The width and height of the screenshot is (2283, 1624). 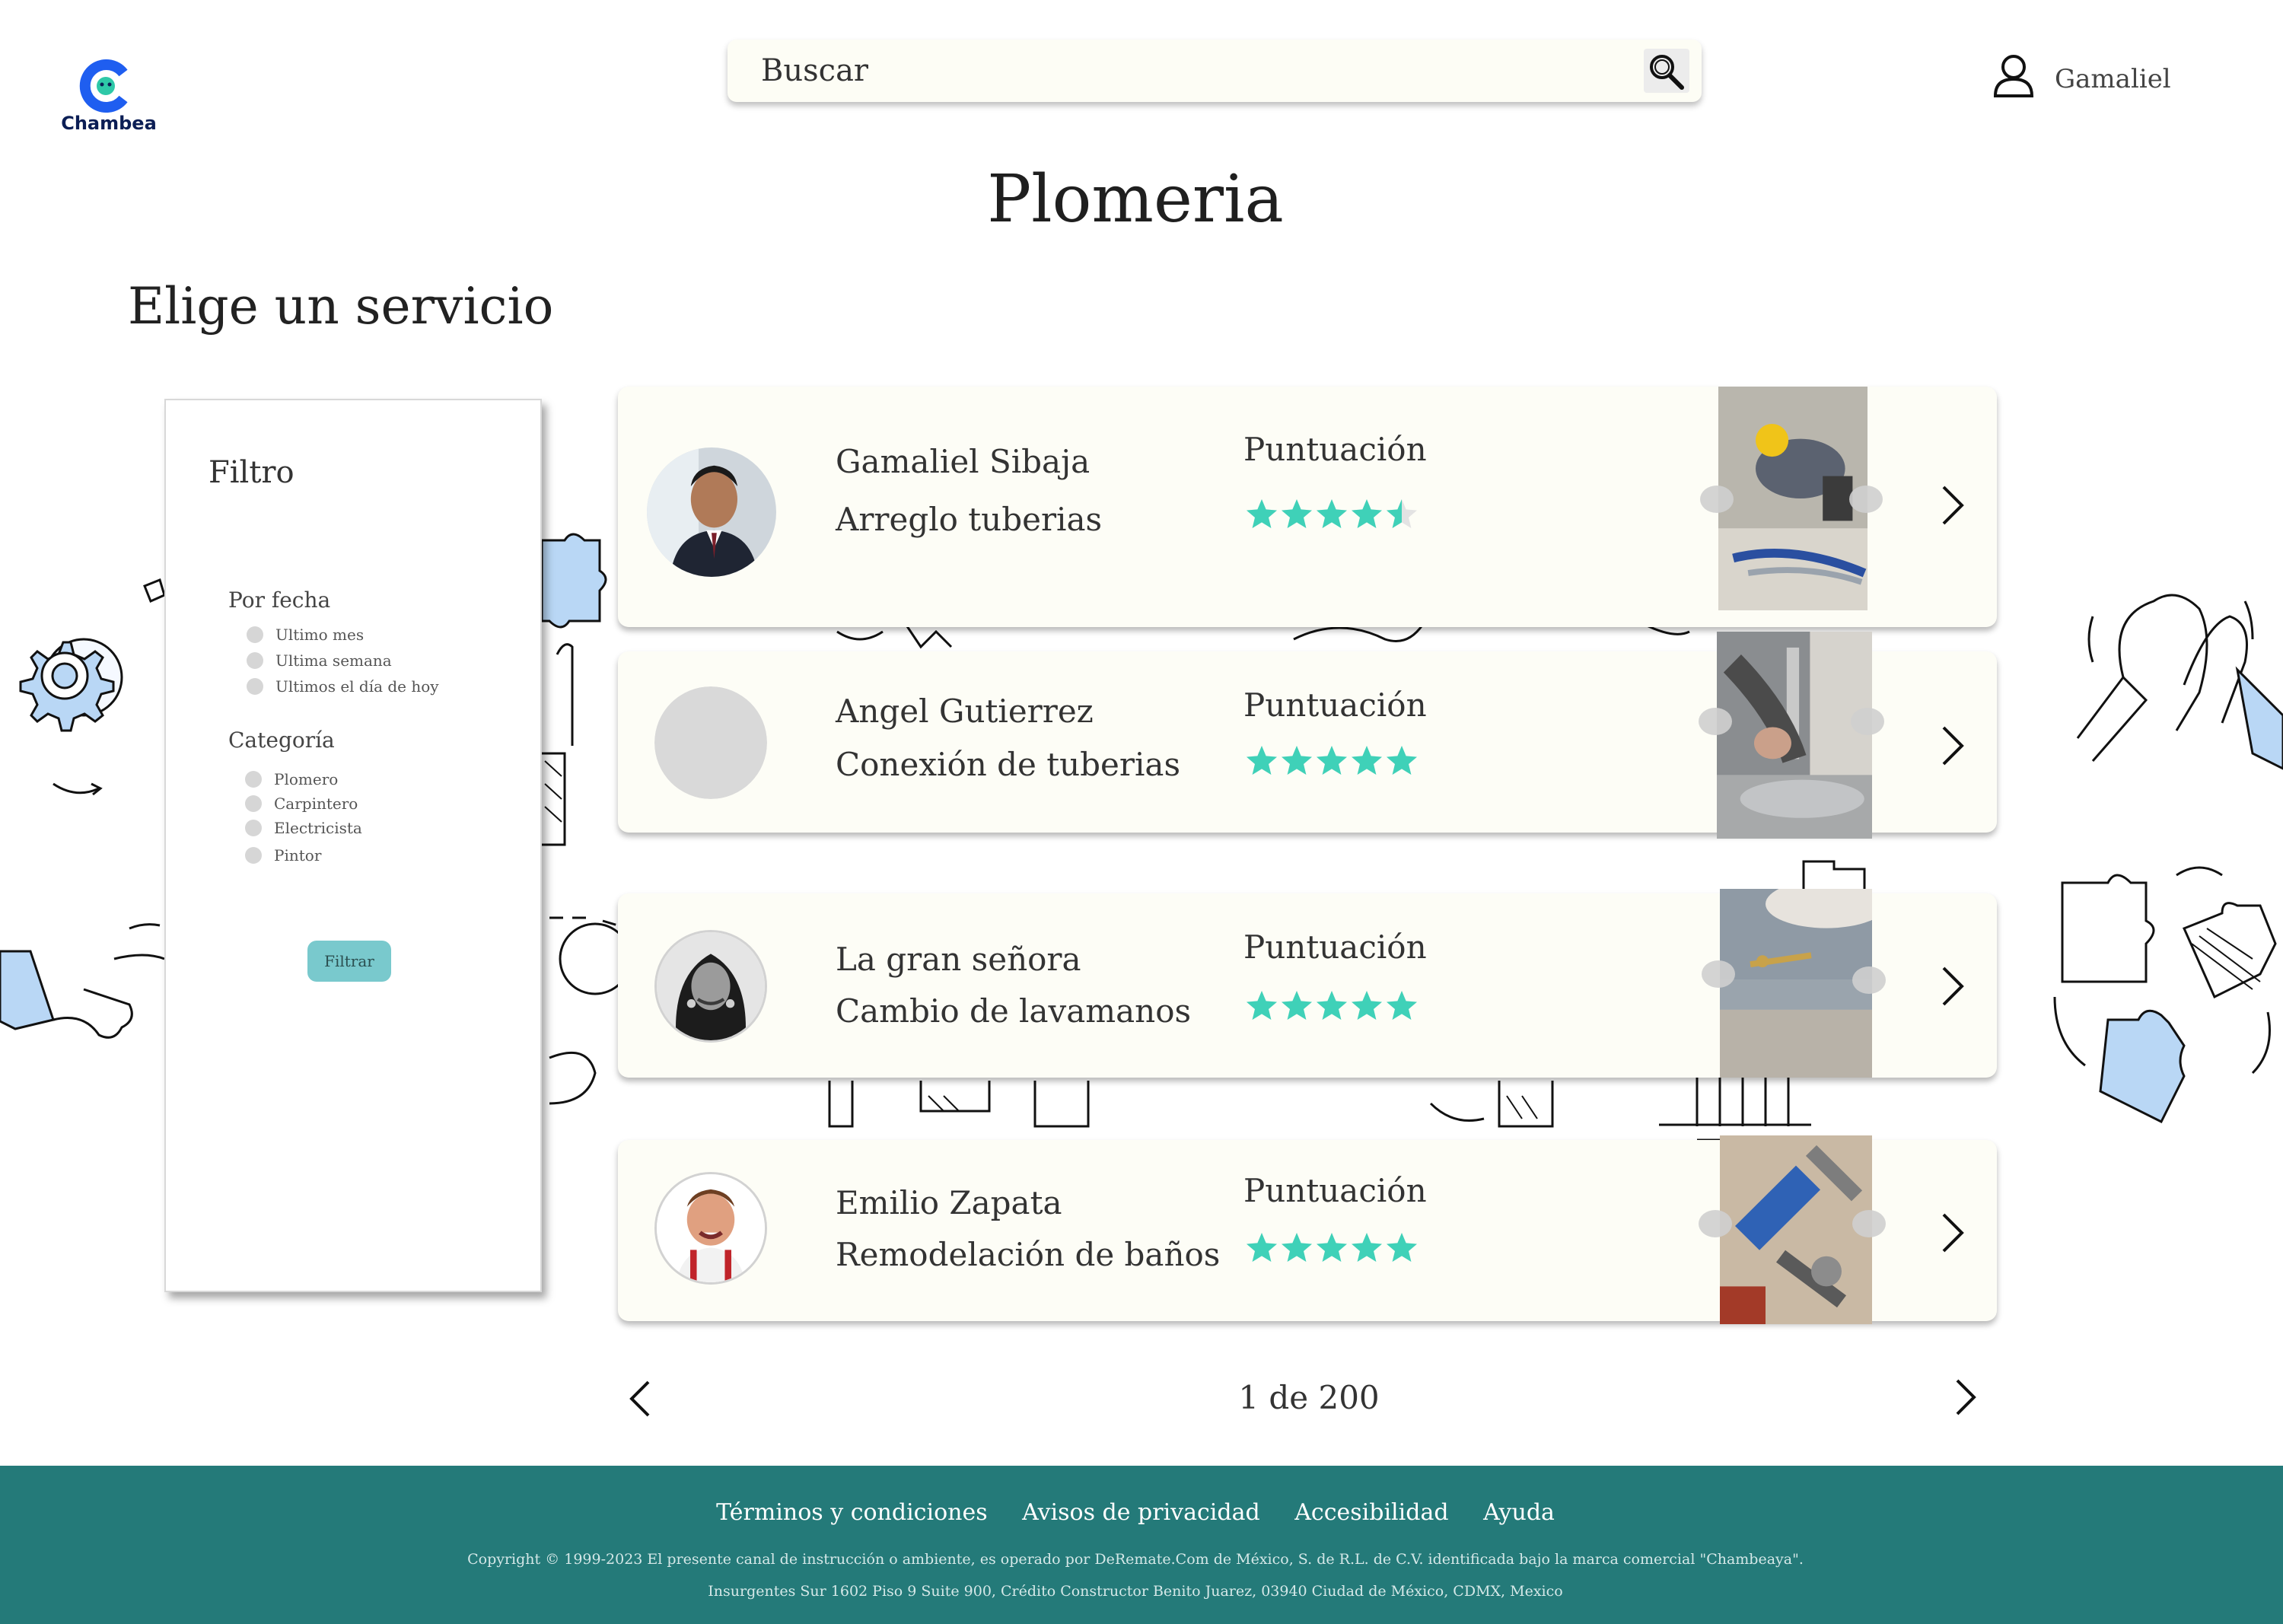 What do you see at coordinates (1309, 1397) in the screenshot?
I see `pagination-status: 1 de 200` at bounding box center [1309, 1397].